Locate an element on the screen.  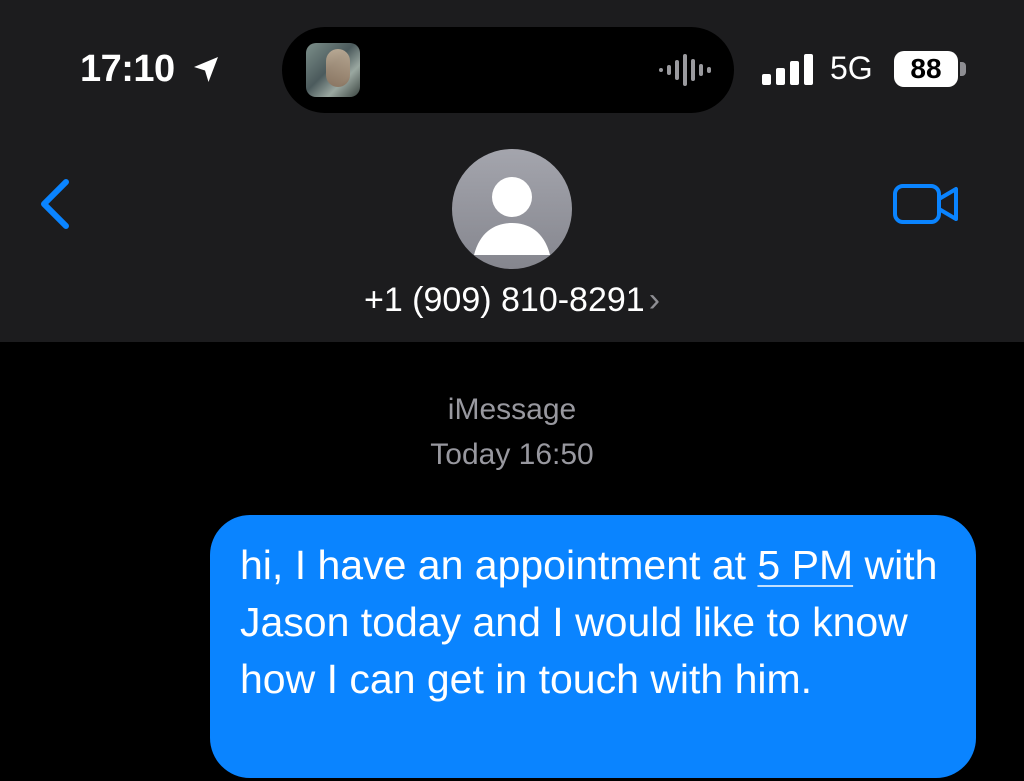
chevron-right-icon: › is located at coordinates (654, 300).